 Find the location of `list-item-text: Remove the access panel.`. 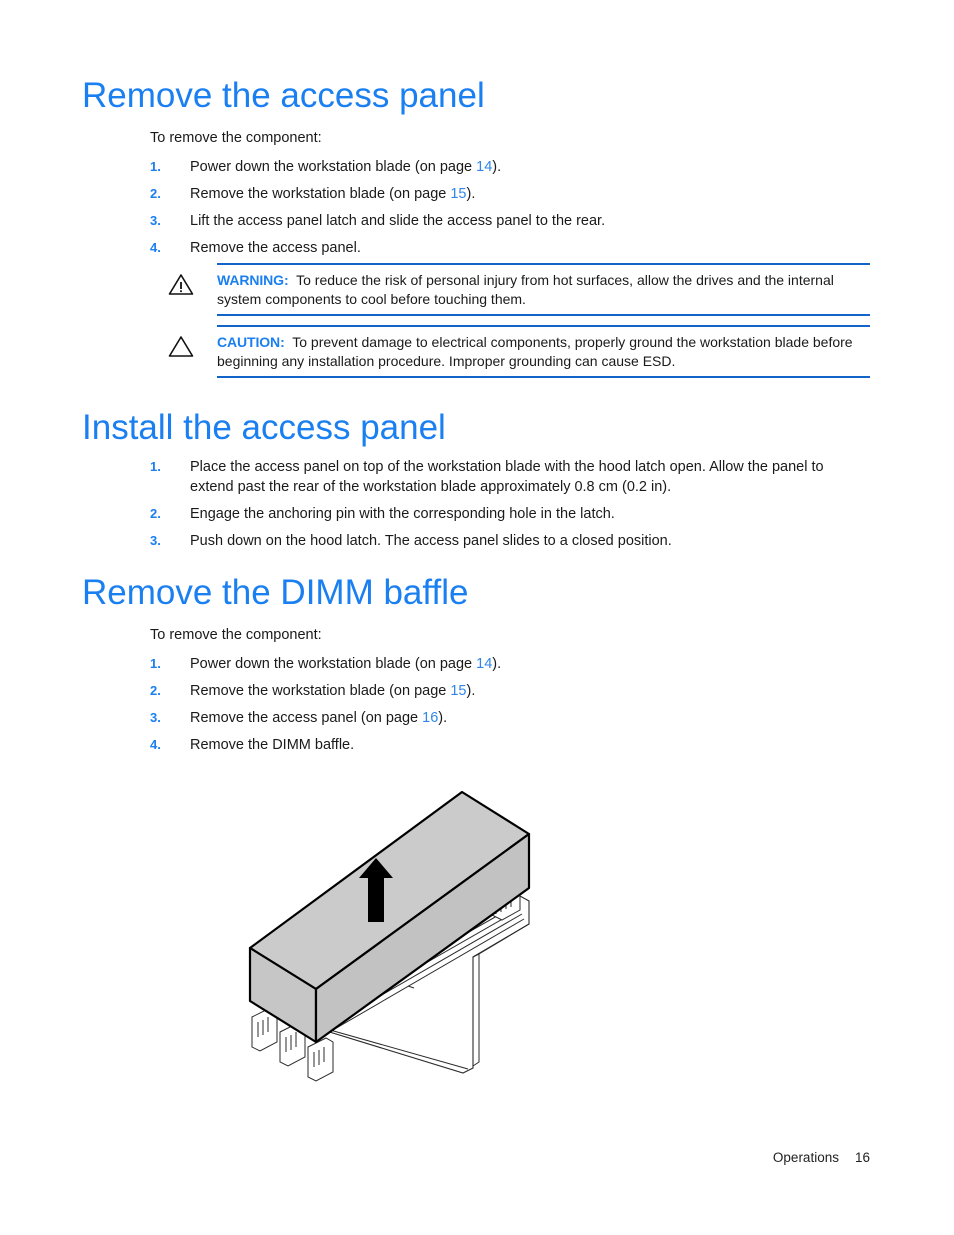

list-item-text: Remove the access panel. is located at coordinates (540, 248).